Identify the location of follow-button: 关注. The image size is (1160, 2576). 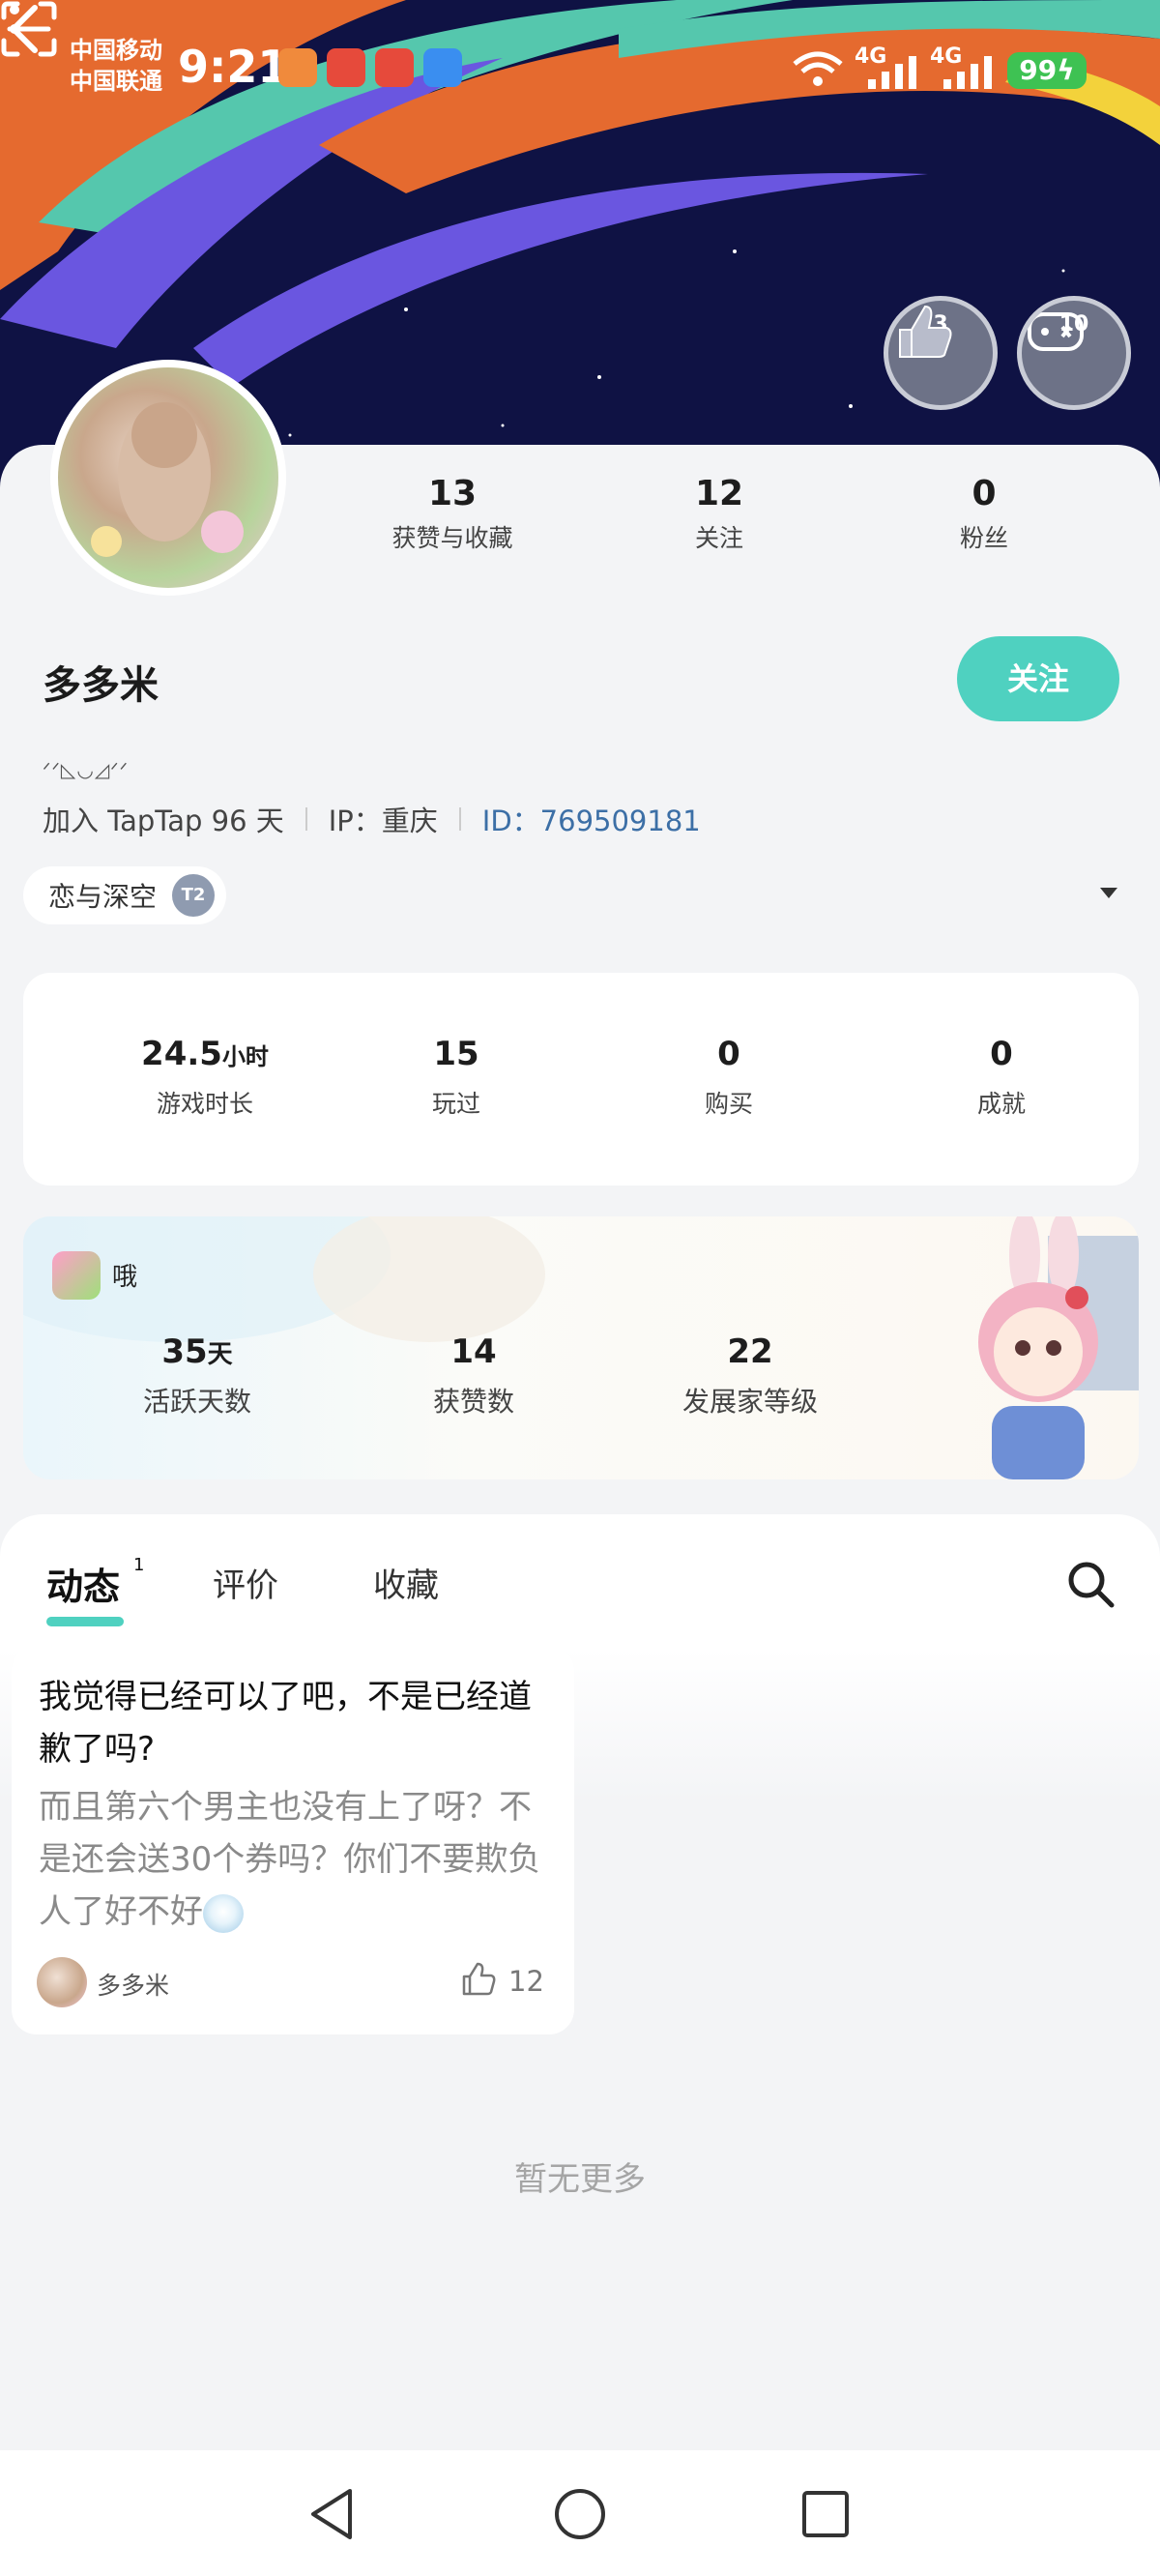
(1038, 678).